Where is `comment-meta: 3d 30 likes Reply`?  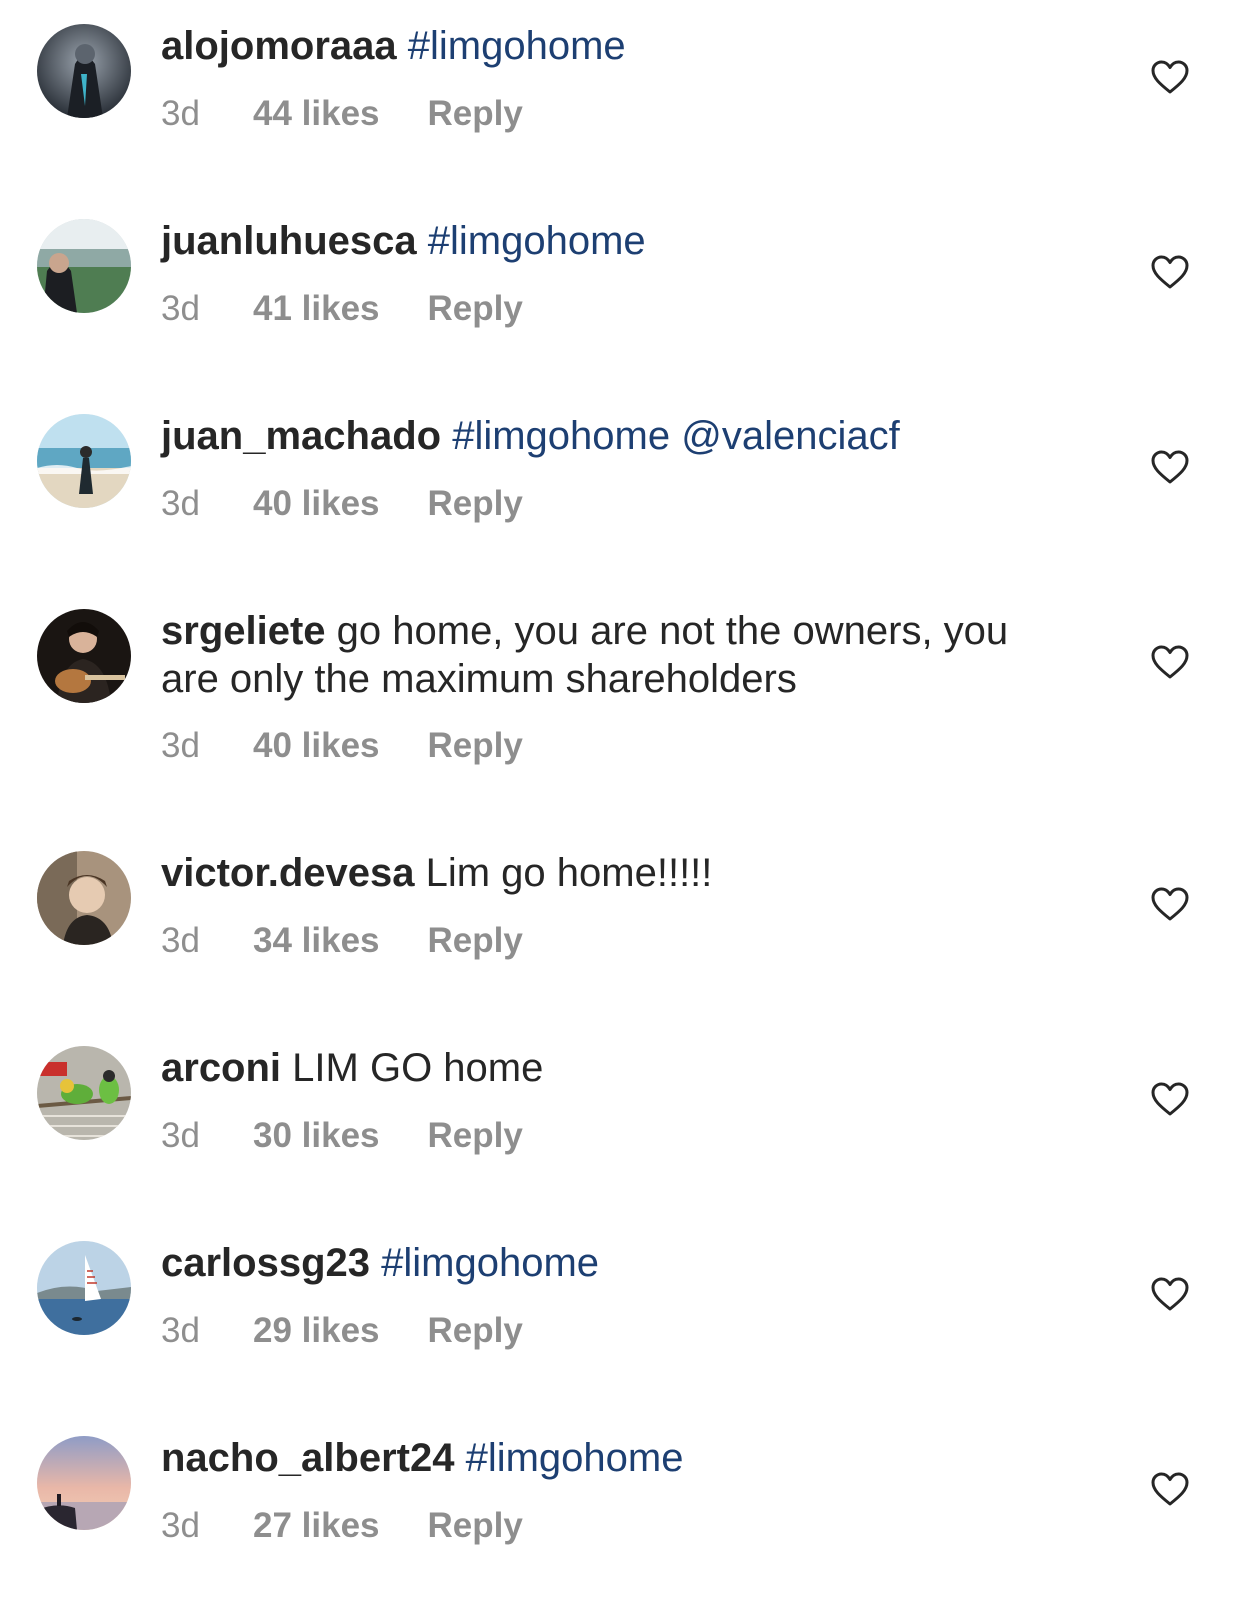 comment-meta: 3d 30 likes Reply is located at coordinates (342, 1136).